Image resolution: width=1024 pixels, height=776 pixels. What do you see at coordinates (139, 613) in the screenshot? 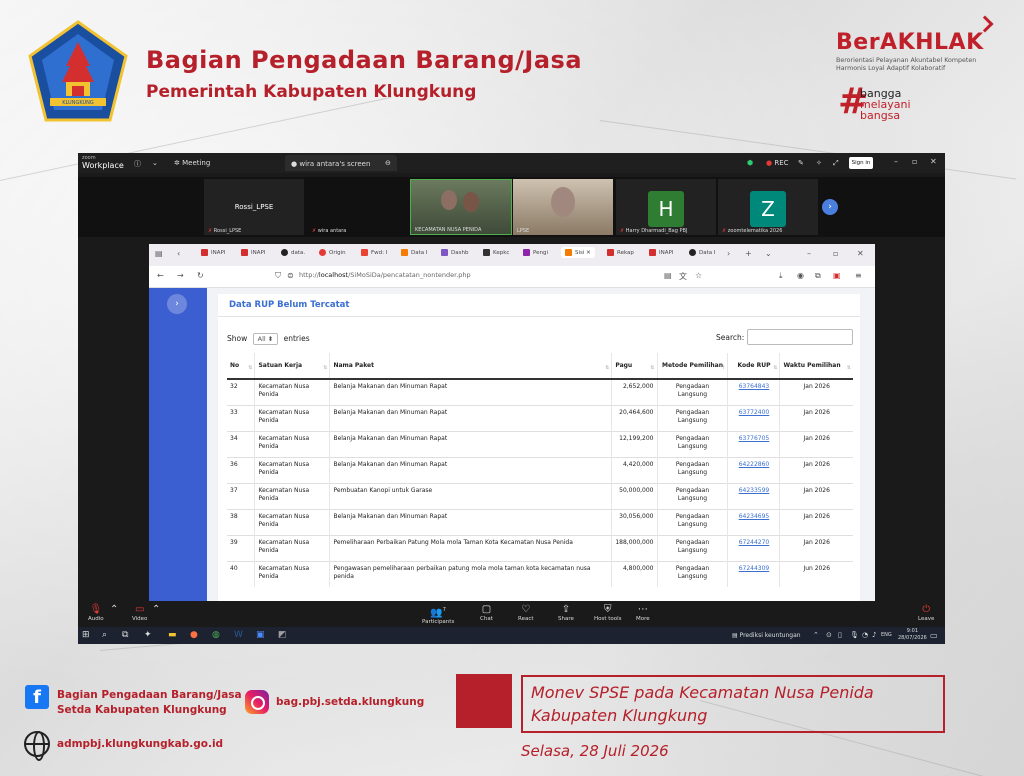
I see `video-button: ▭ Video` at bounding box center [139, 613].